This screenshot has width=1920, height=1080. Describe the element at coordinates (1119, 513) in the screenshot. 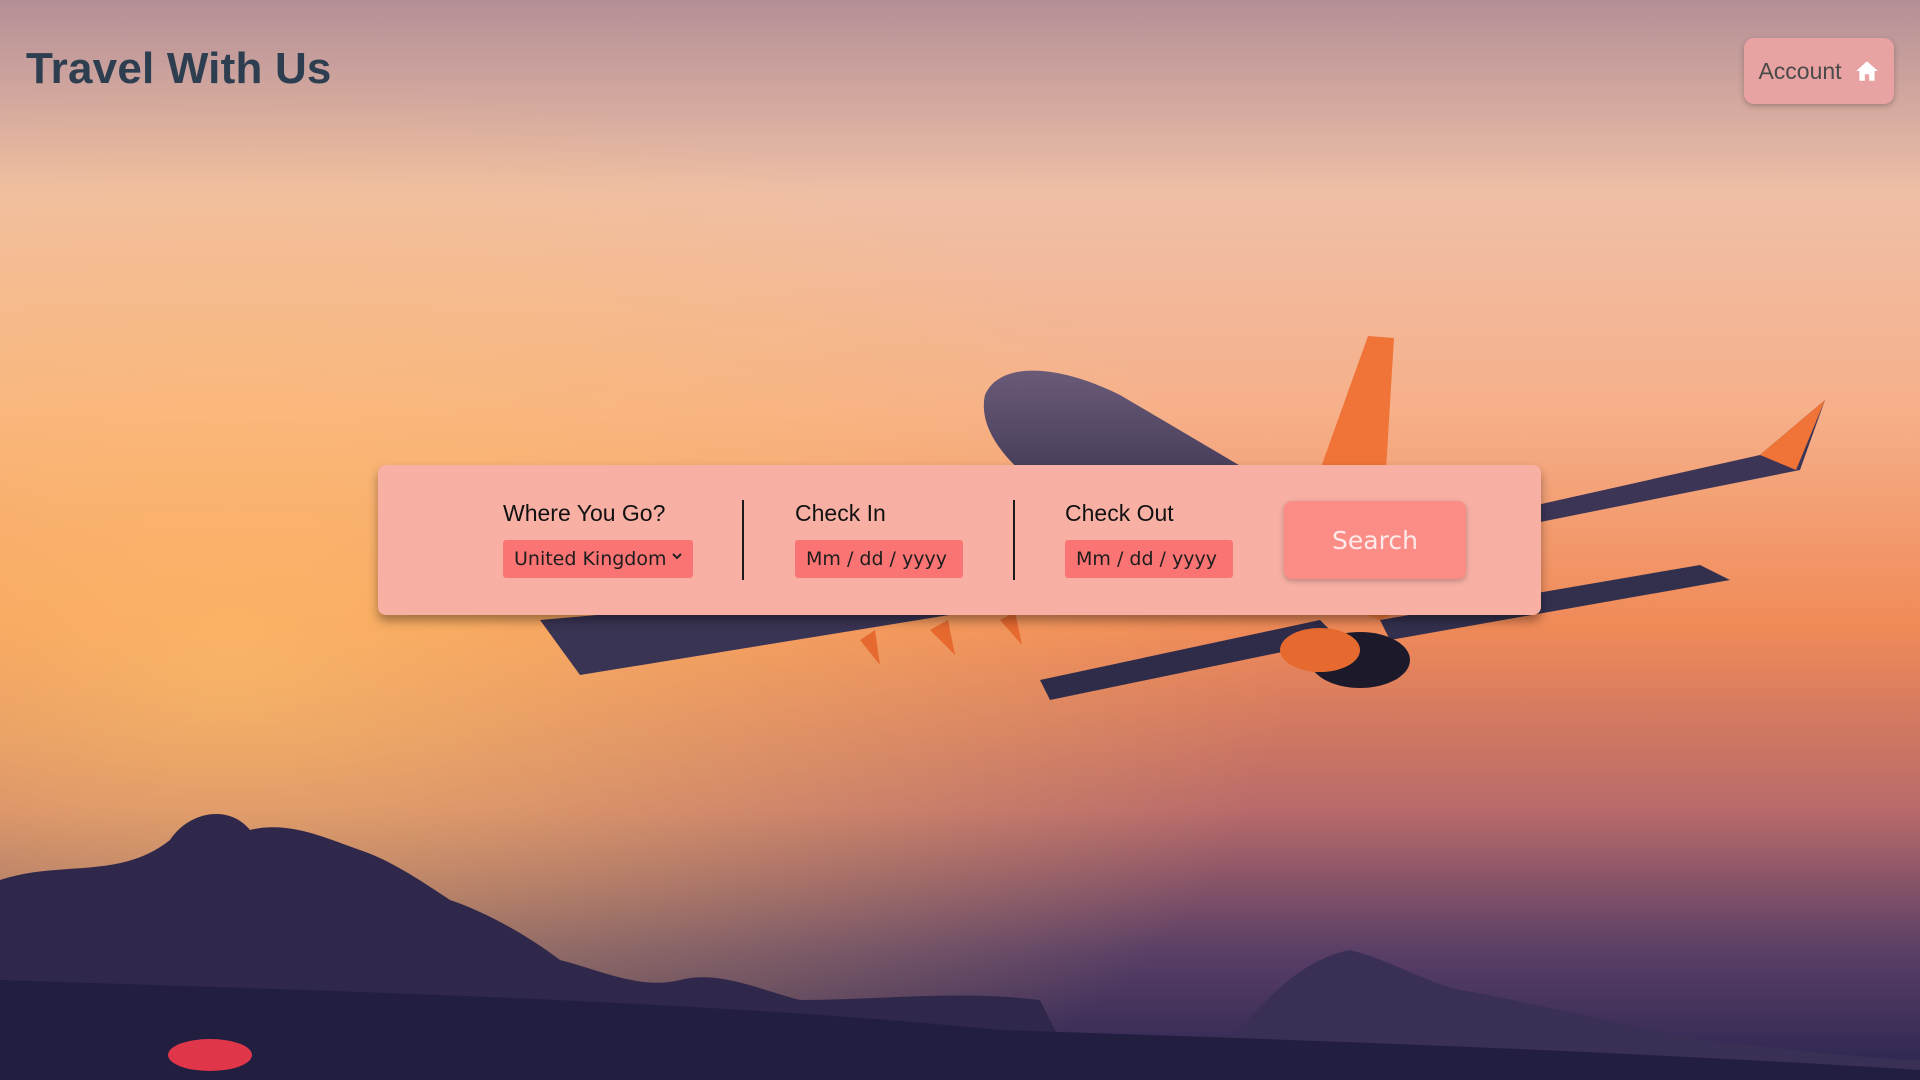

I see `check-out-label: Check Out` at that location.